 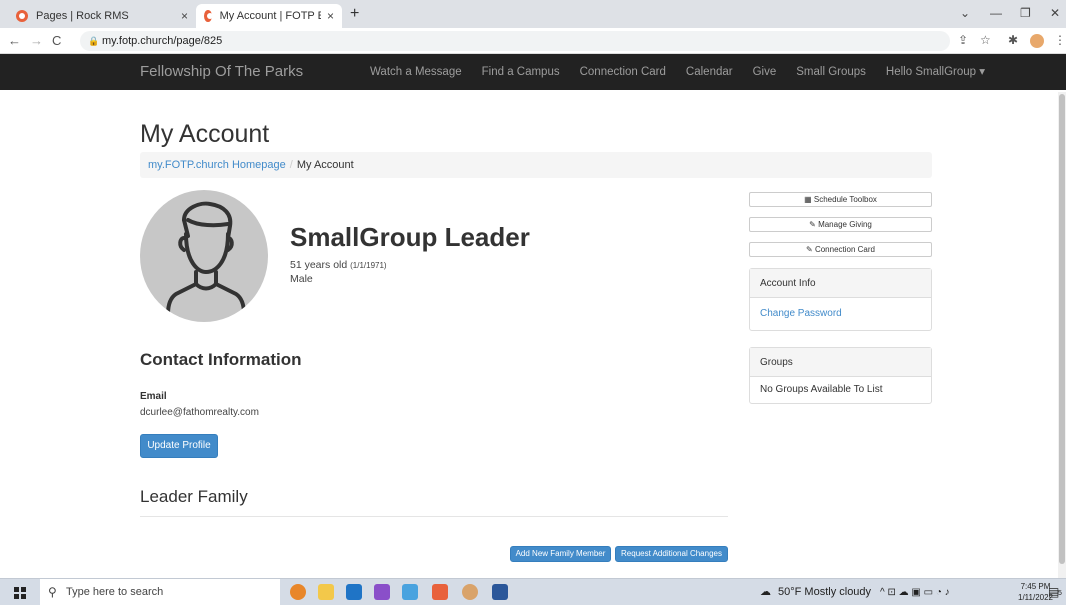 What do you see at coordinates (56, 40) in the screenshot?
I see `reload-icon: C` at bounding box center [56, 40].